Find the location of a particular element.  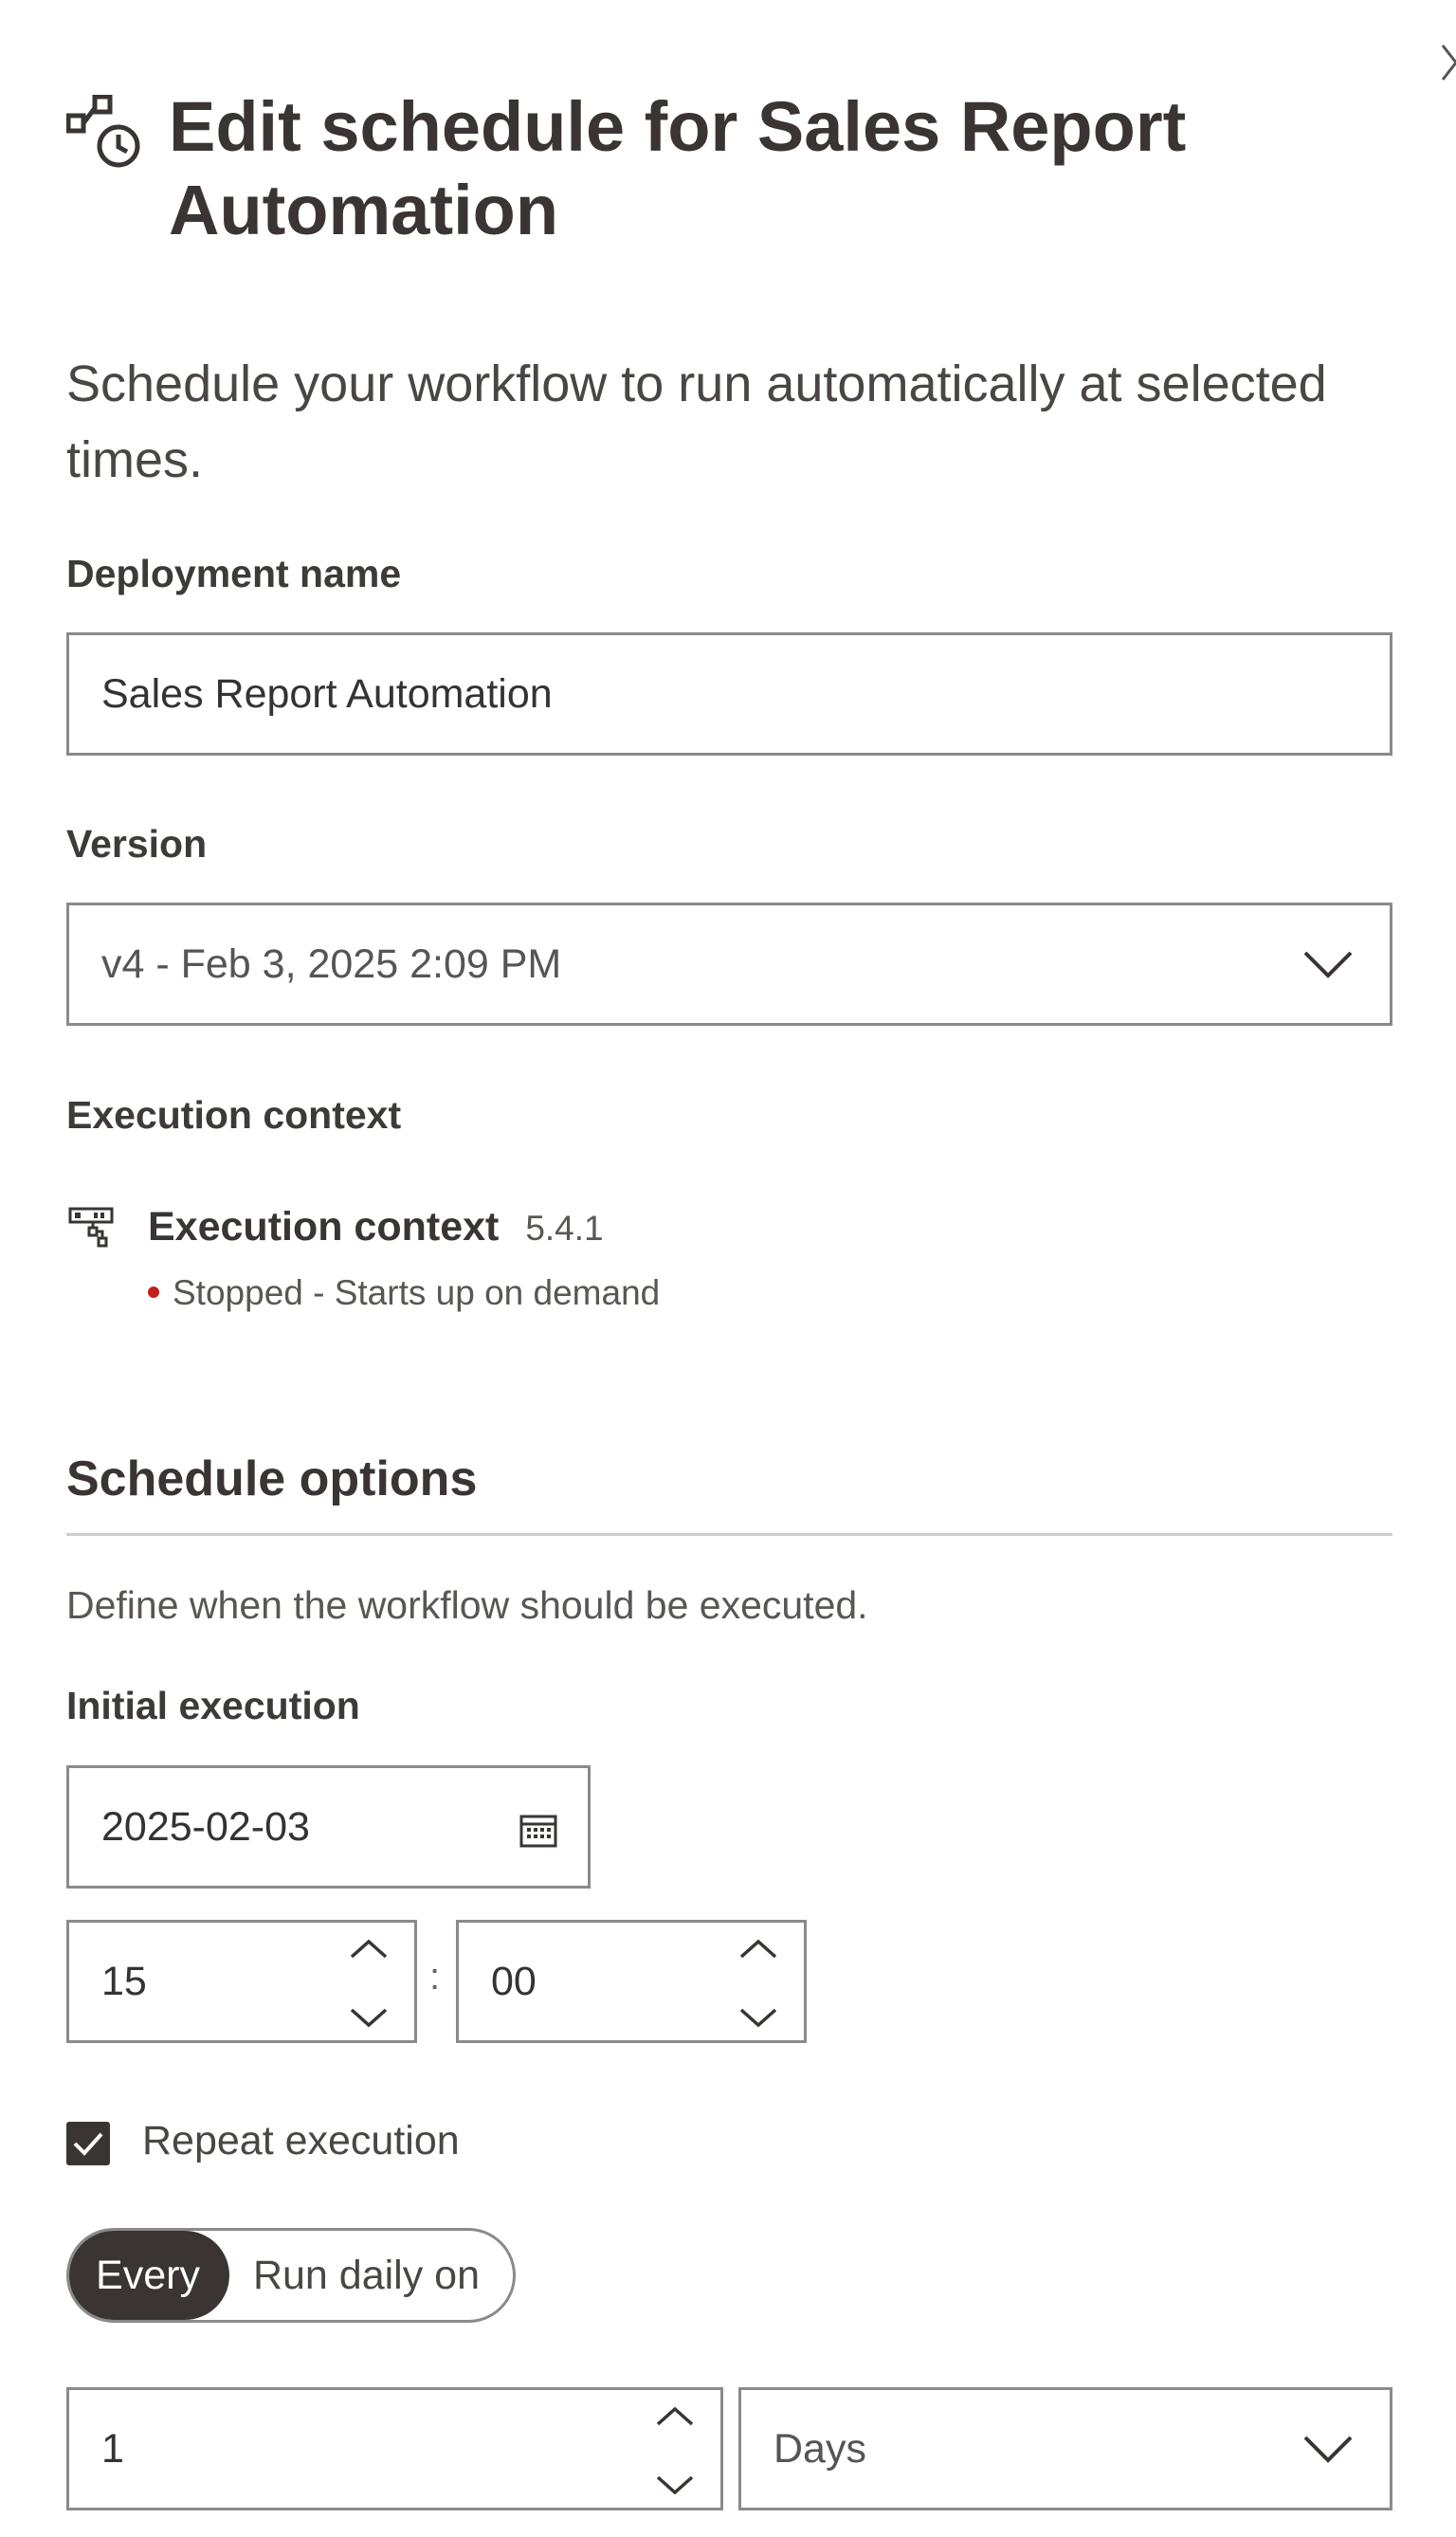

initial-execution-label: Initial execution is located at coordinates (213, 1706).